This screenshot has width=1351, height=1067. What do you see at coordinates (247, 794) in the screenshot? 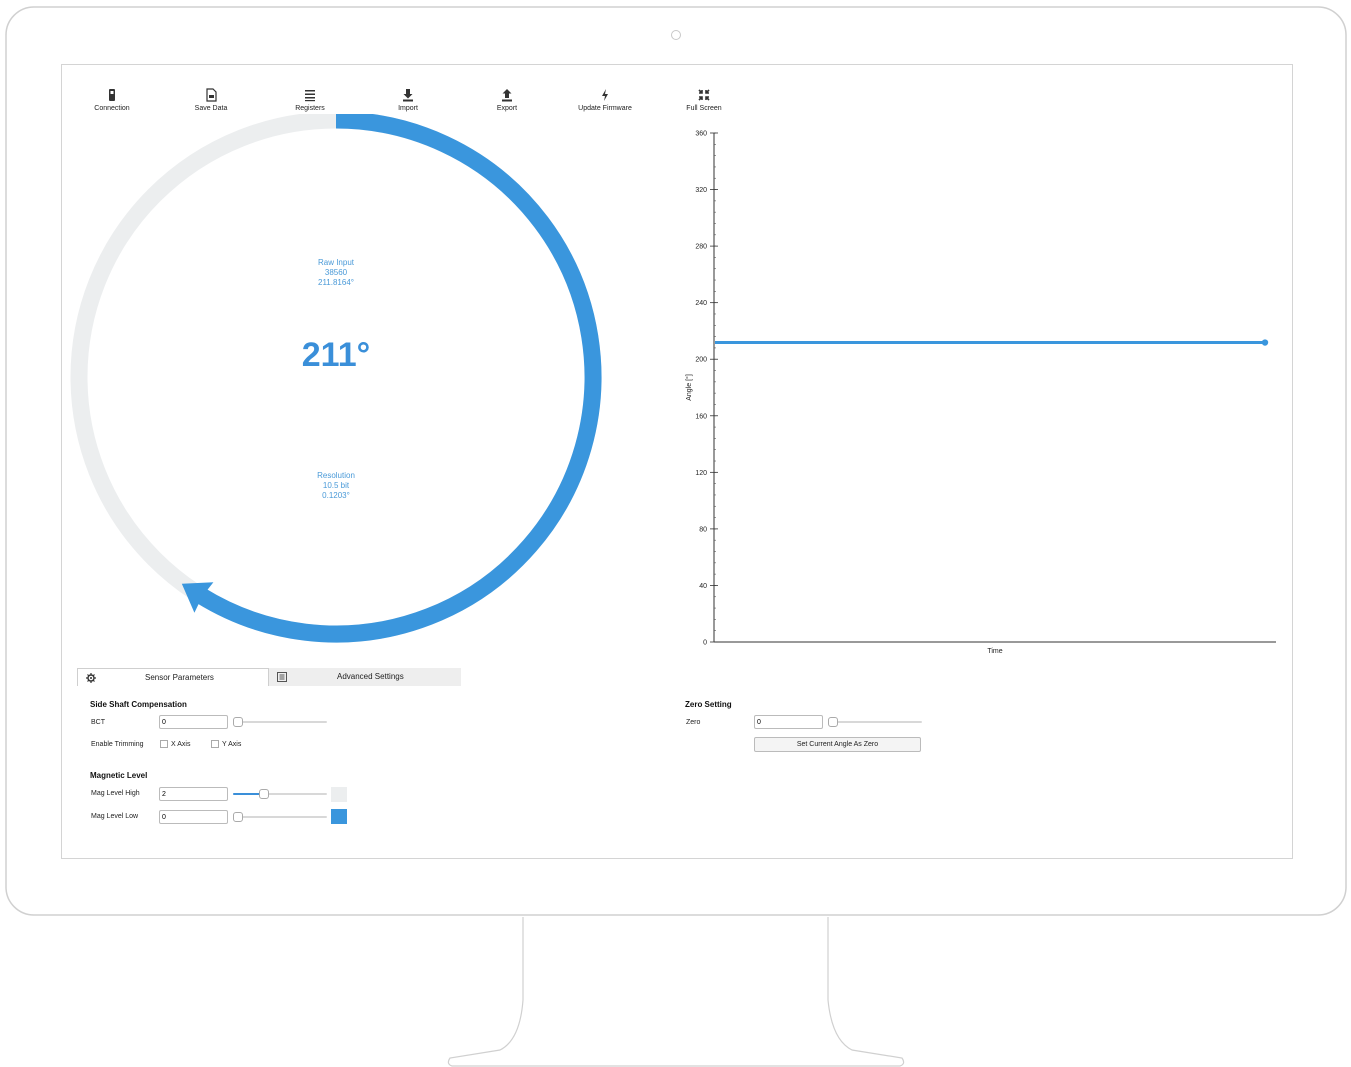
I see `slider-fill` at bounding box center [247, 794].